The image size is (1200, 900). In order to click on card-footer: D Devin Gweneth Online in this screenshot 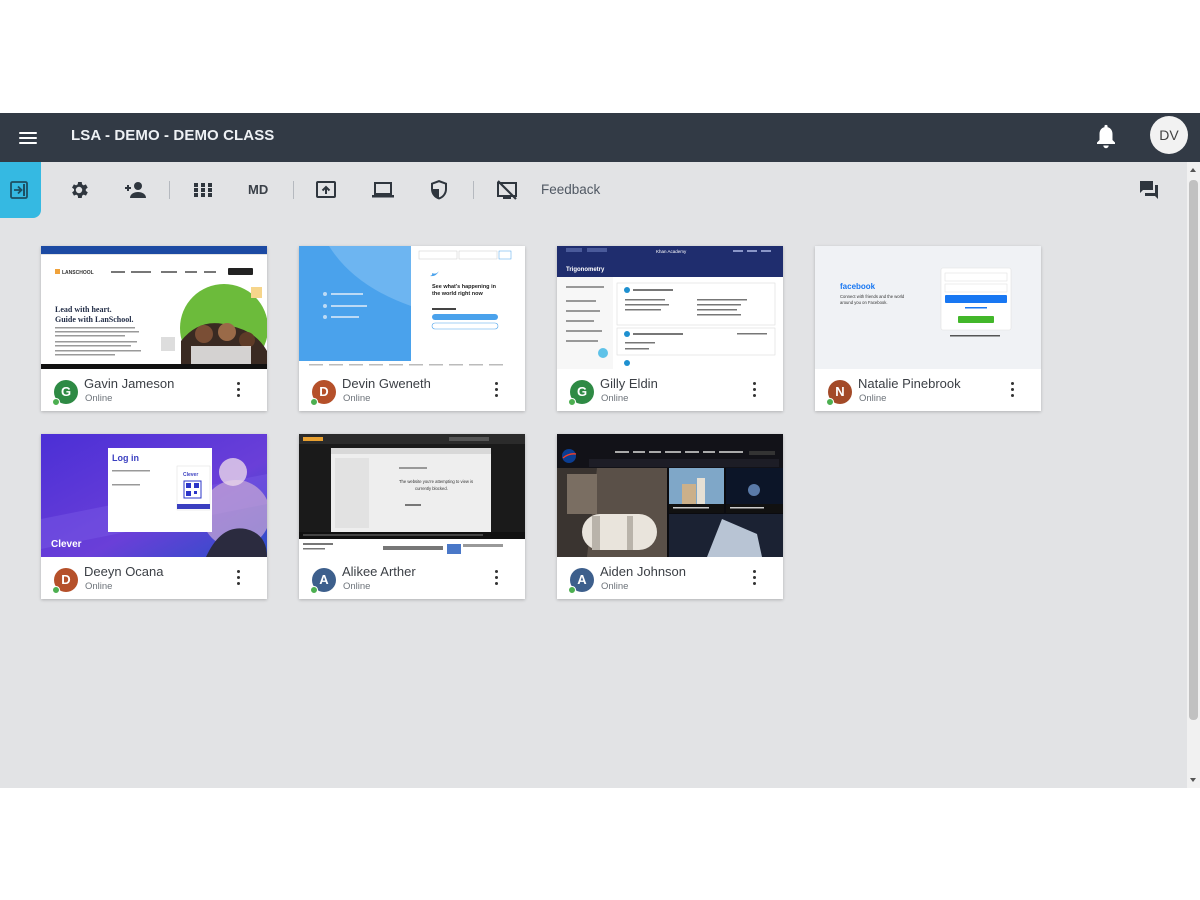, I will do `click(412, 390)`.